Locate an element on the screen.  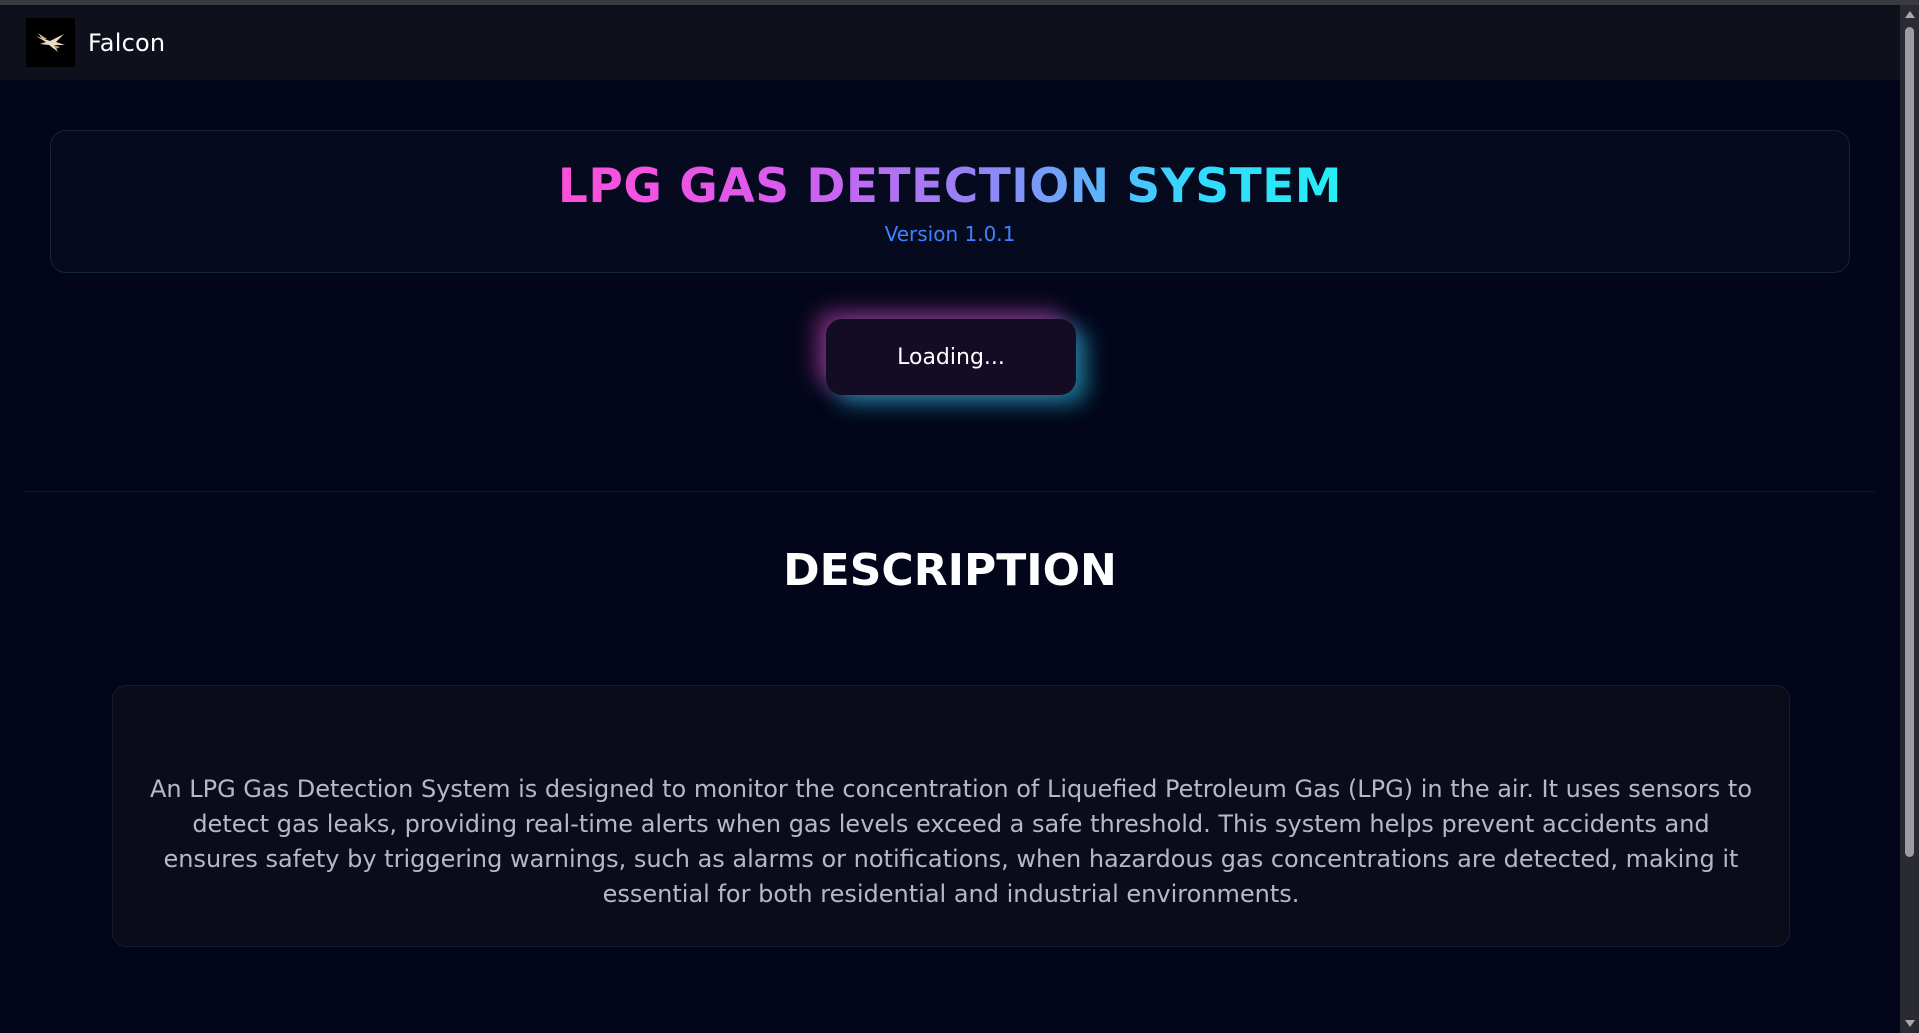
page-title: LPG GAS DETECTION SYSTEM is located at coordinates (950, 186).